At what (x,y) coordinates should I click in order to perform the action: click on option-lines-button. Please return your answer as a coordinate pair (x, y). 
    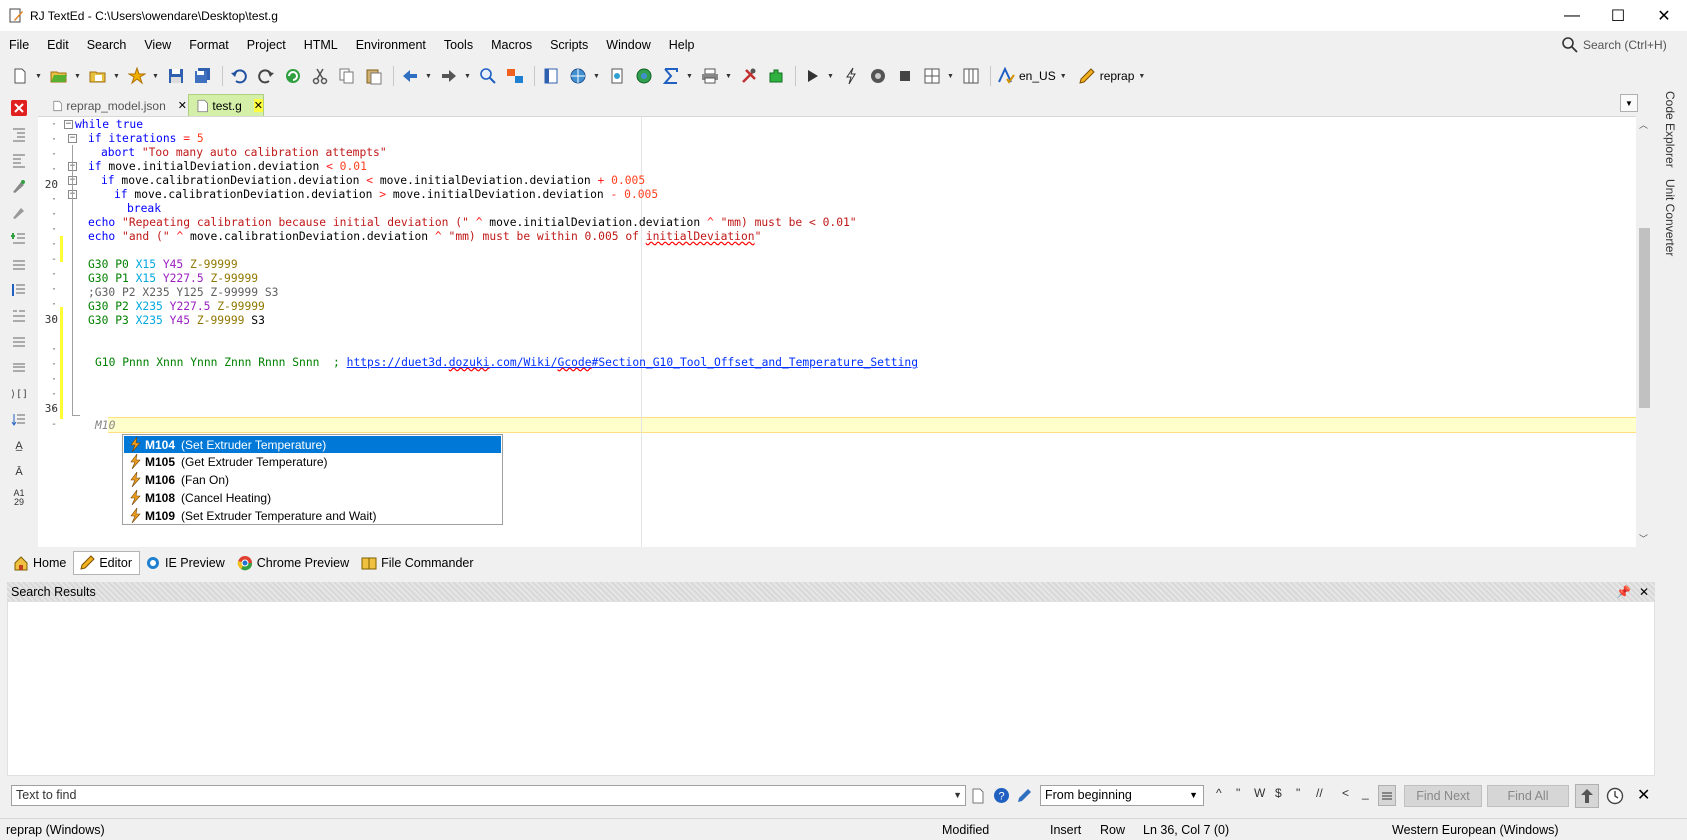
    Looking at the image, I should click on (1387, 795).